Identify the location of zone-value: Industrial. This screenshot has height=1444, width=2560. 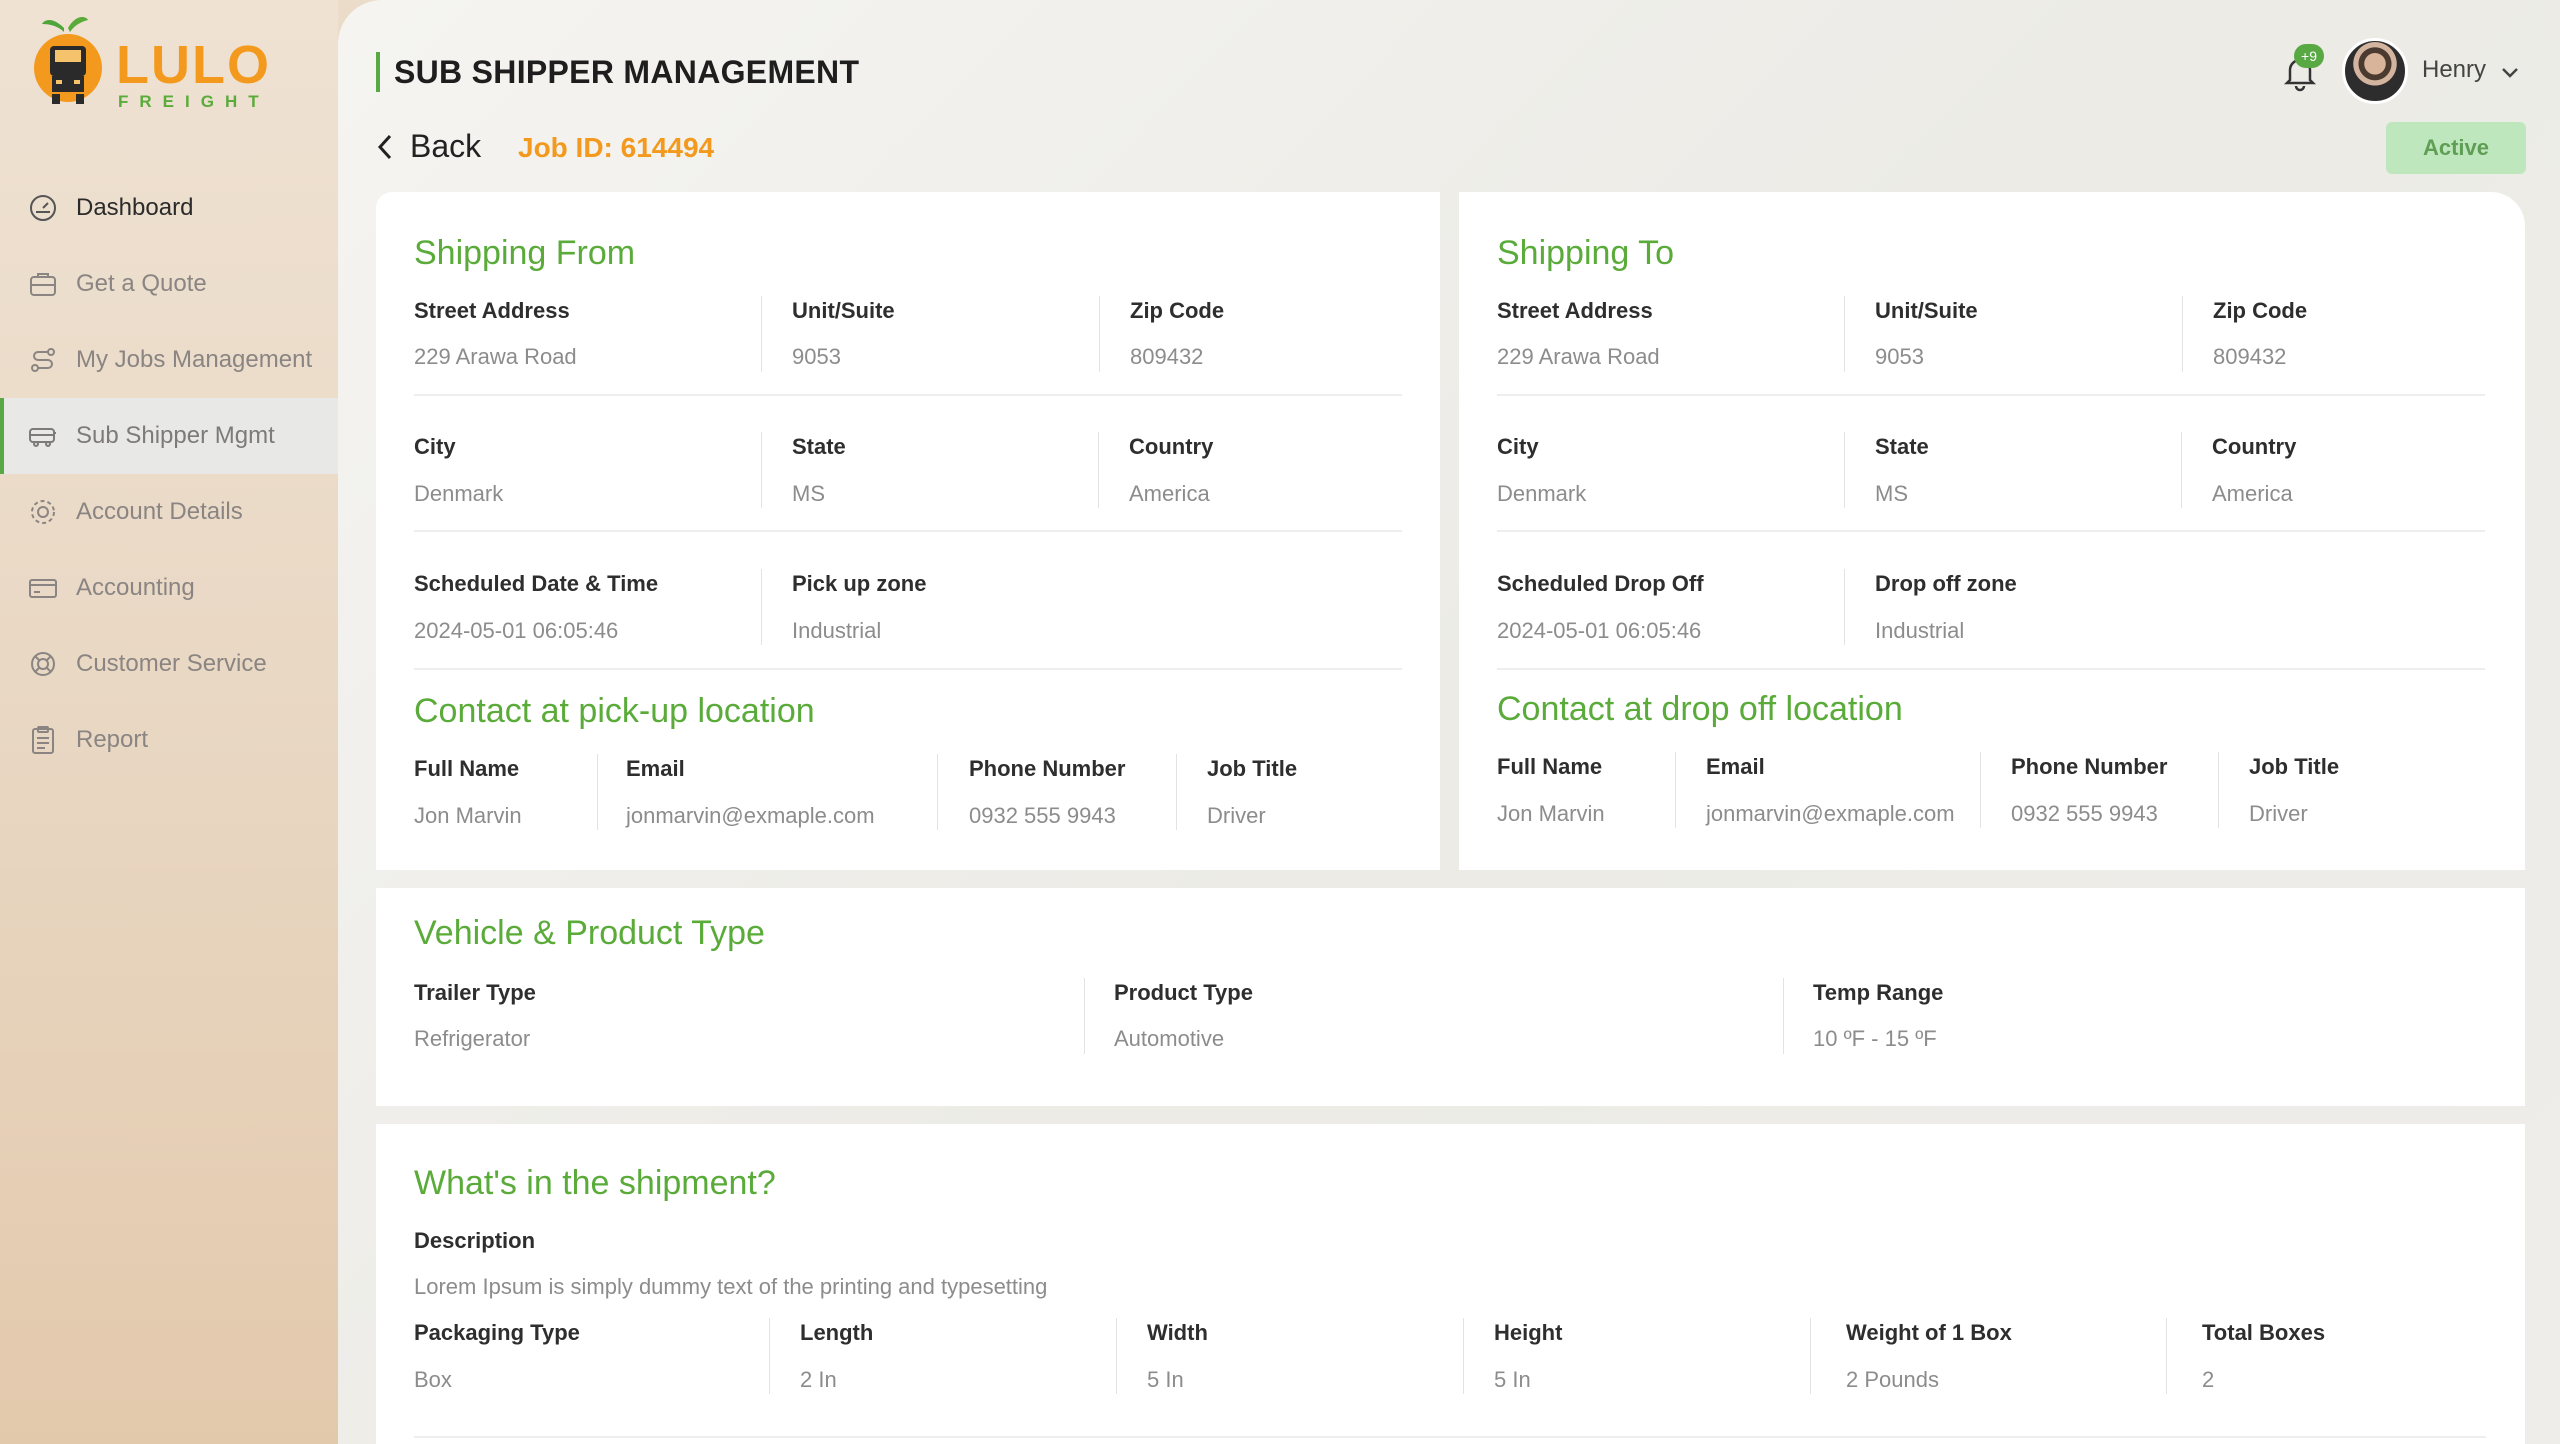
(1920, 630).